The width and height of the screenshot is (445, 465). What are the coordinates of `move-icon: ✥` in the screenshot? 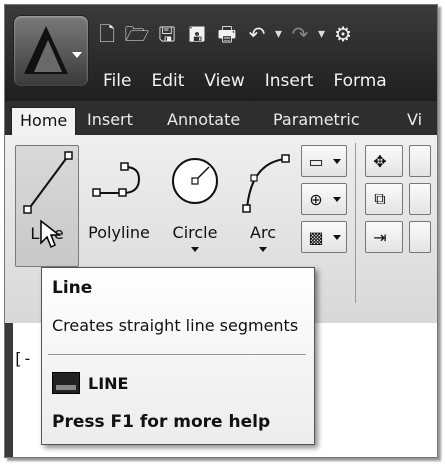 It's located at (380, 161).